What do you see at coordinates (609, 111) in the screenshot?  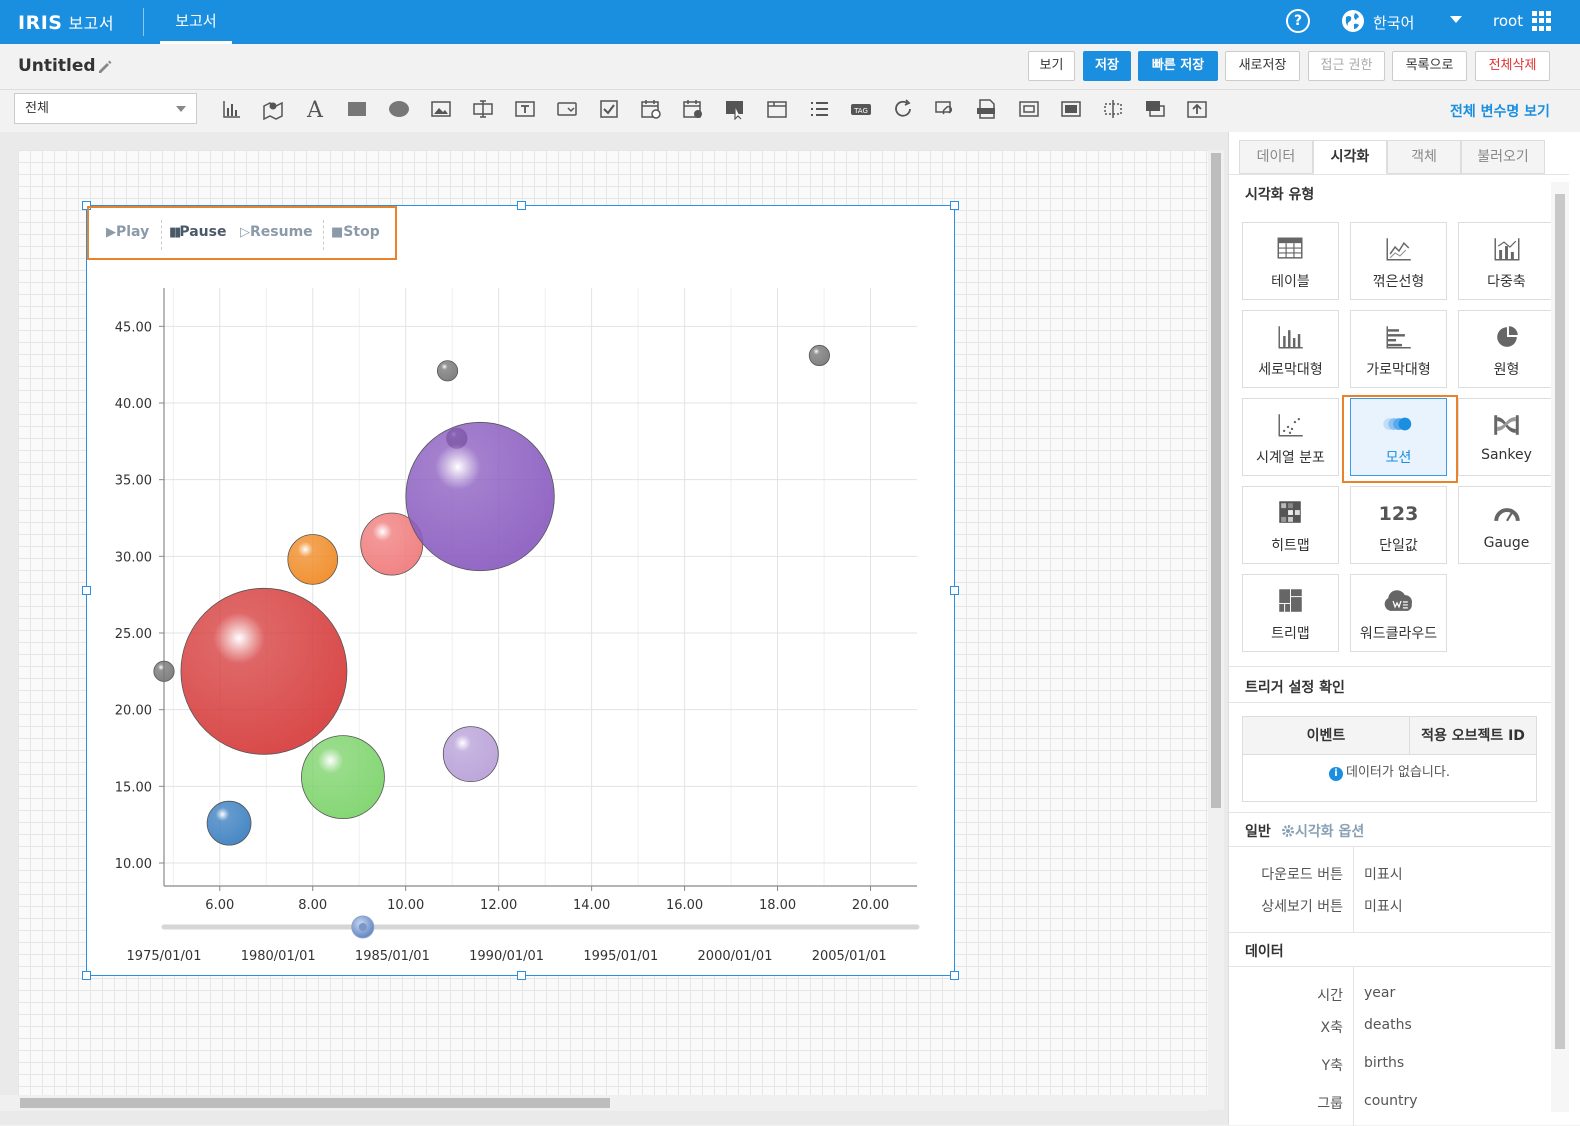 I see `checkbox-icon` at bounding box center [609, 111].